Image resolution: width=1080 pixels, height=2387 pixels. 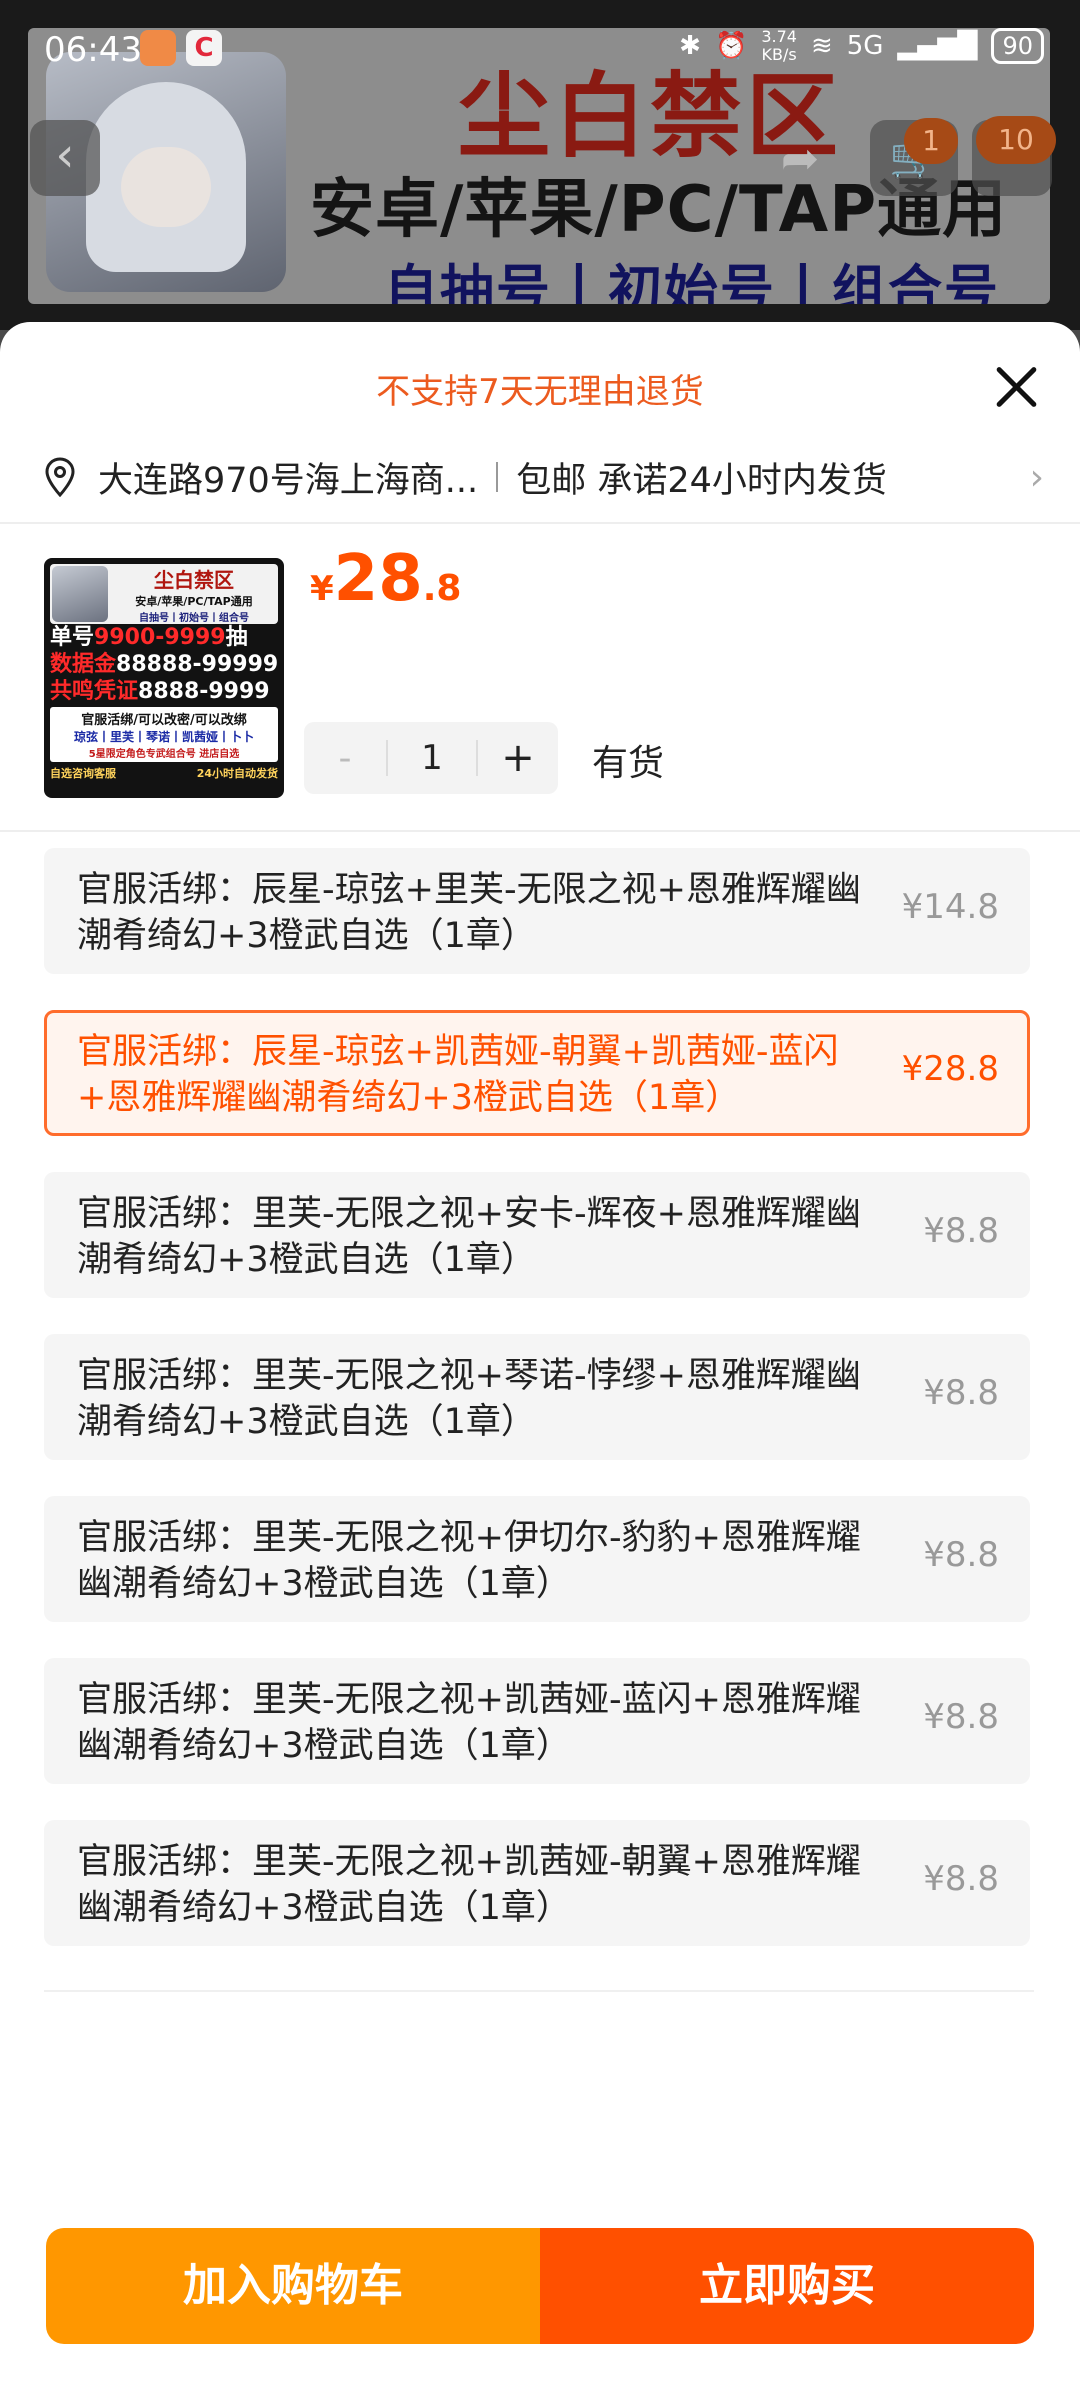 What do you see at coordinates (158, 48) in the screenshot?
I see `notification-app-icon` at bounding box center [158, 48].